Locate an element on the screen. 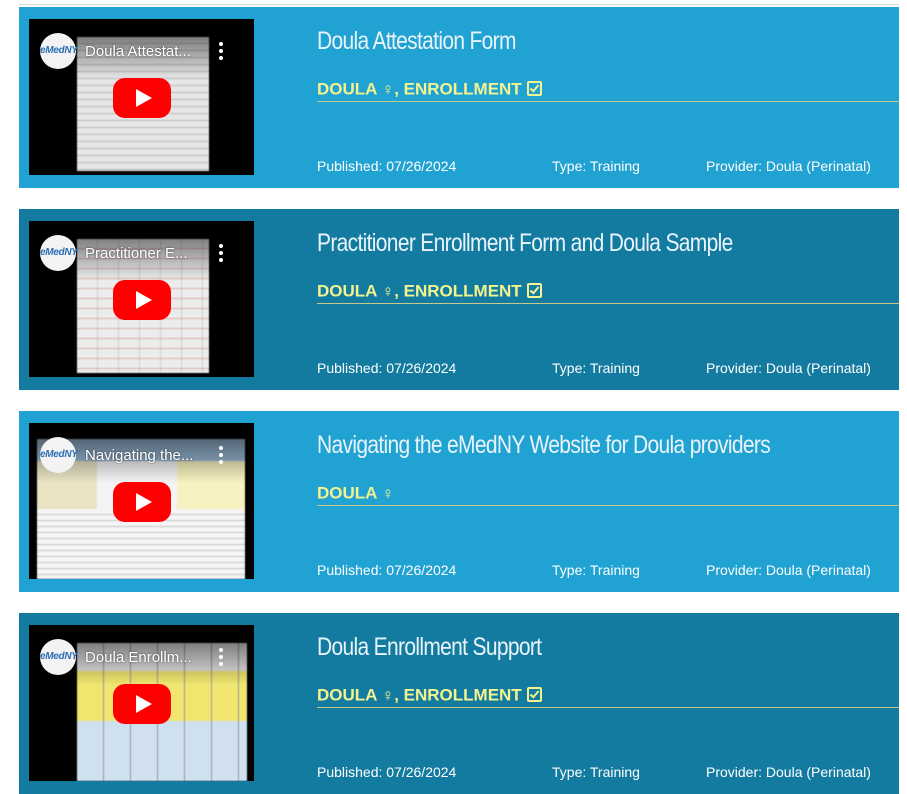 The height and width of the screenshot is (794, 907). card-title: Doula Attestation Form is located at coordinates (416, 41).